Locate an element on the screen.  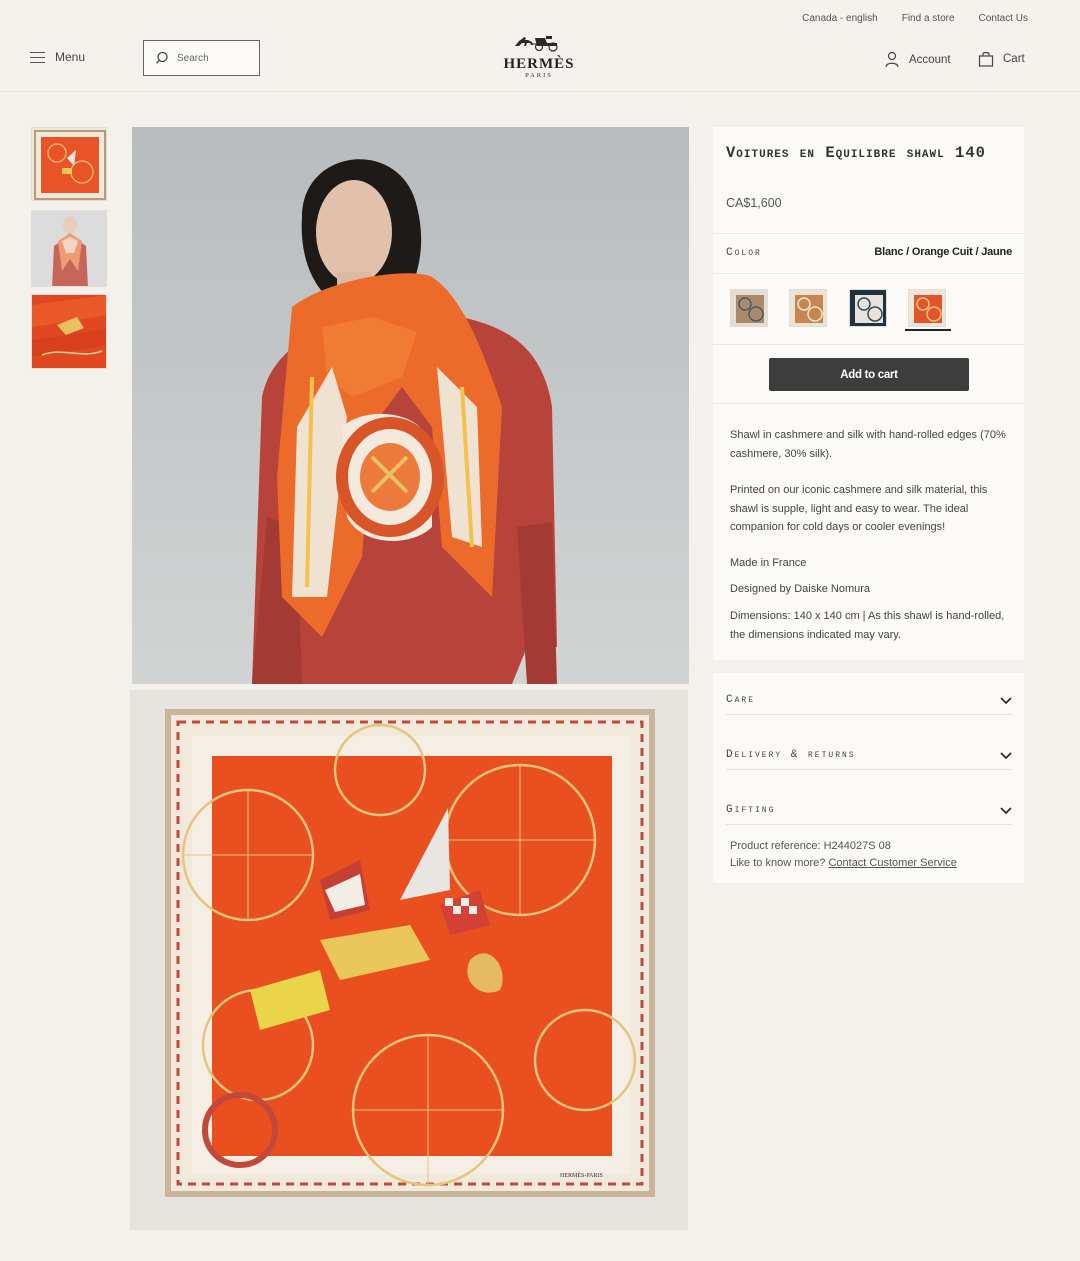
selected-swatch-indicator is located at coordinates (928, 330).